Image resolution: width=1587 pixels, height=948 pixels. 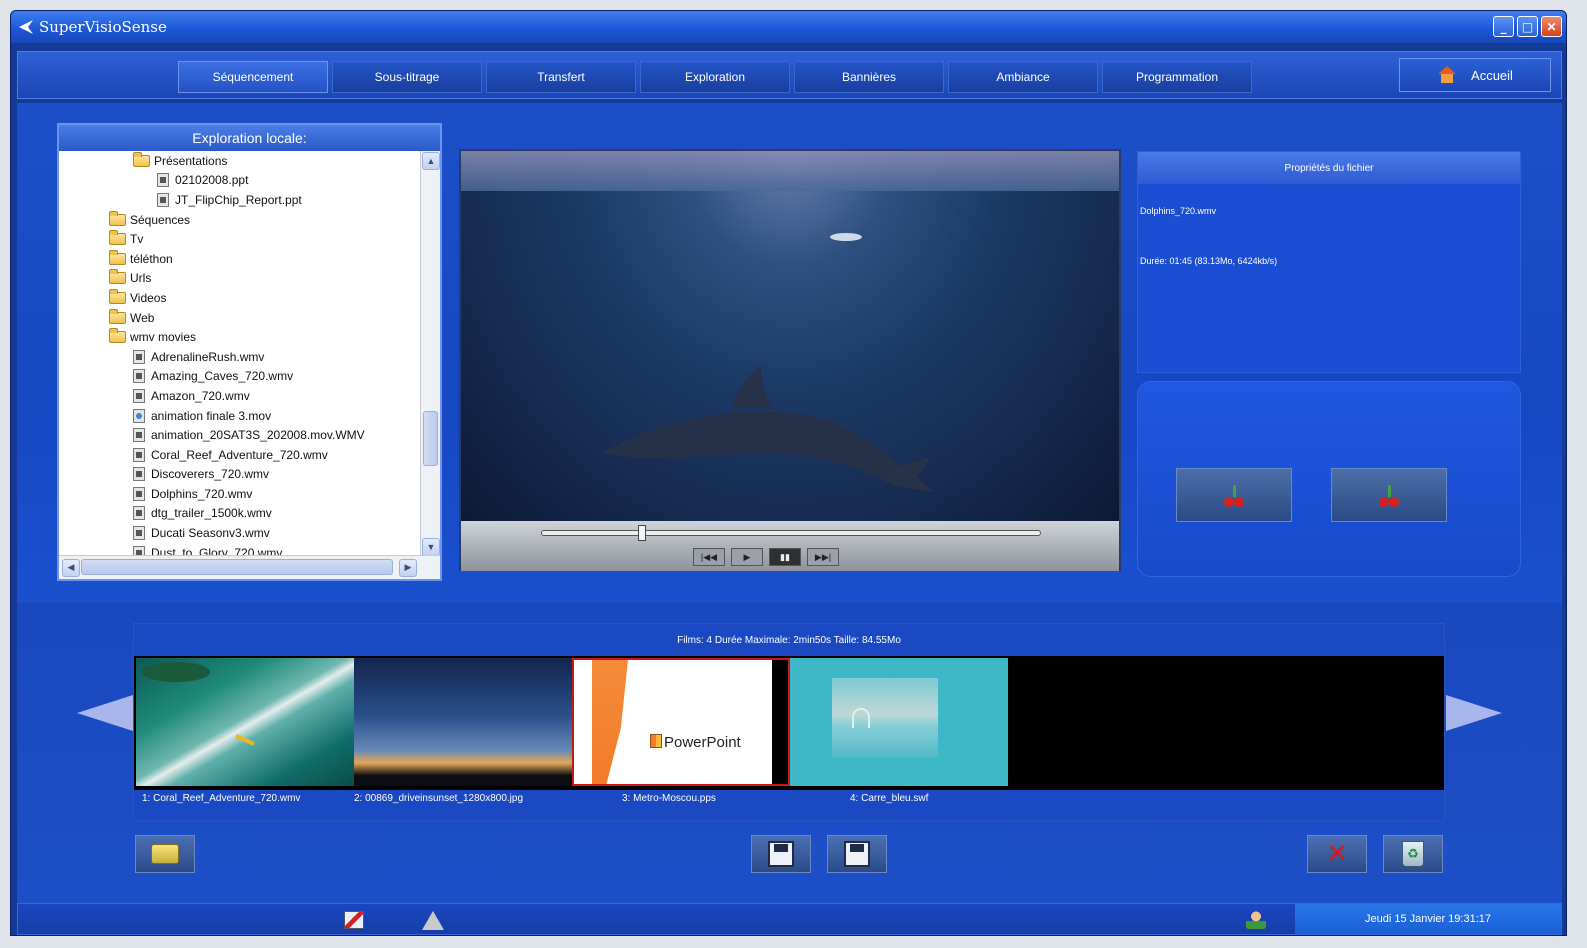 I want to click on play-button: ▶, so click(x=747, y=557).